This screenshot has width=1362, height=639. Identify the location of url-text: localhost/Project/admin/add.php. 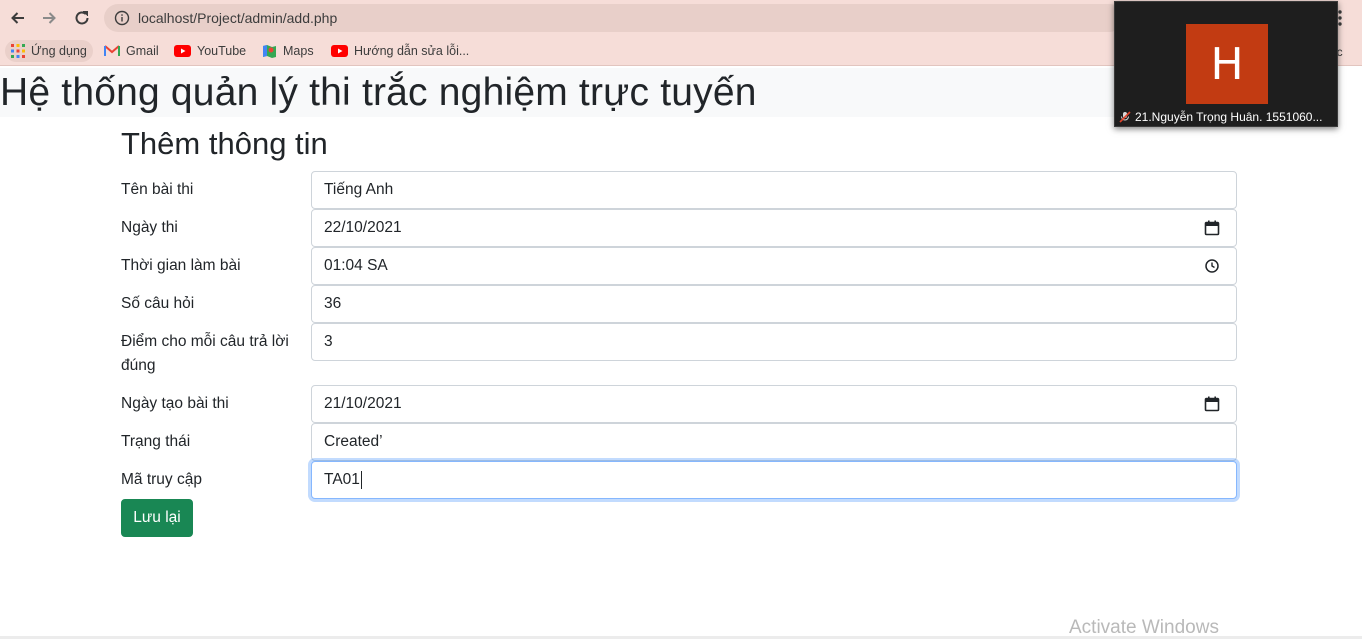
(237, 18).